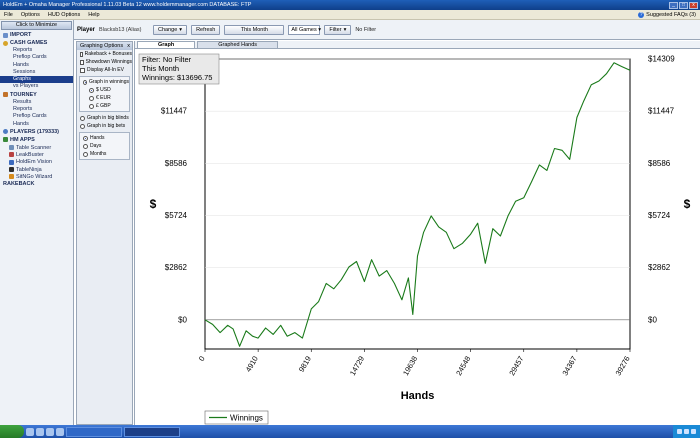 This screenshot has height=438, width=700. What do you see at coordinates (36, 184) in the screenshot?
I see `nav-rakeback: RAKEBACK` at bounding box center [36, 184].